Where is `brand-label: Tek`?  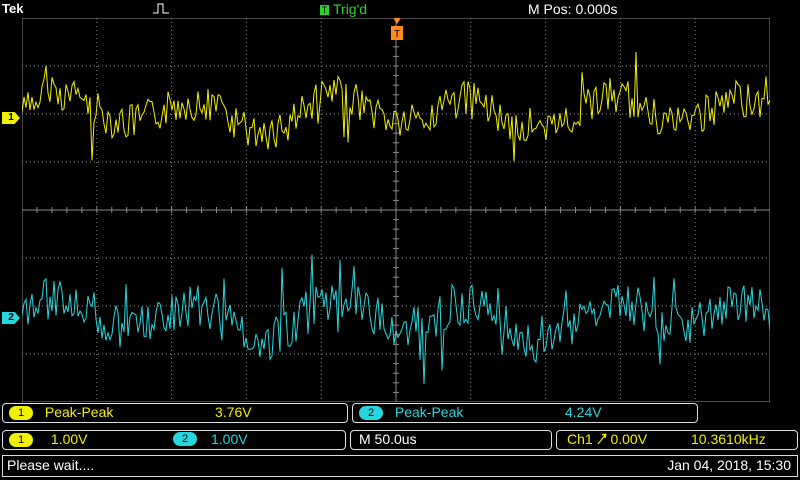
brand-label: Tek is located at coordinates (13, 8).